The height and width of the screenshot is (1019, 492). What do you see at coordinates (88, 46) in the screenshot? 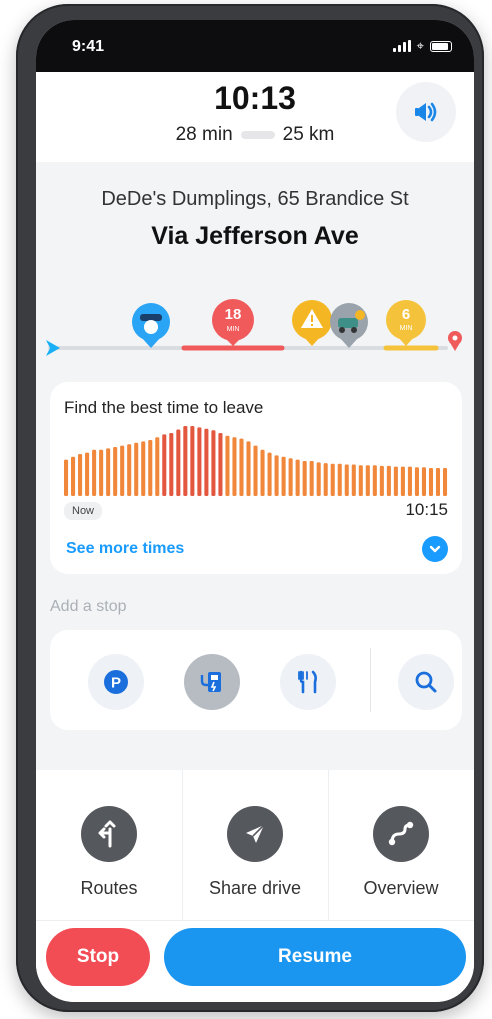
I see `status-time: 9:41` at bounding box center [88, 46].